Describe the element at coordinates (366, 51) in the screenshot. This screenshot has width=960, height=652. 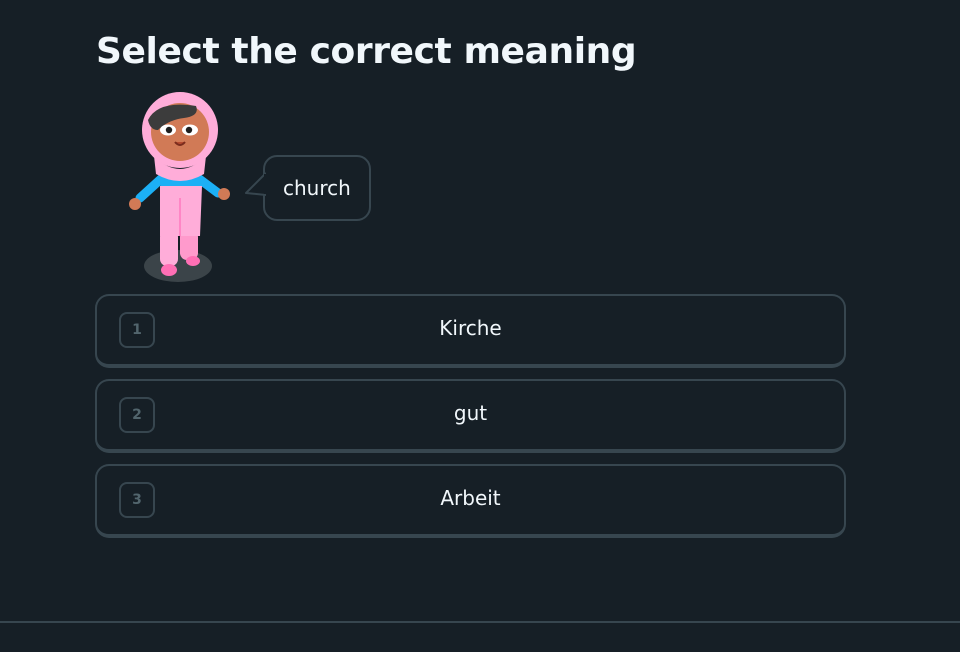
I see `challenge-title: Select the correct meaning` at that location.